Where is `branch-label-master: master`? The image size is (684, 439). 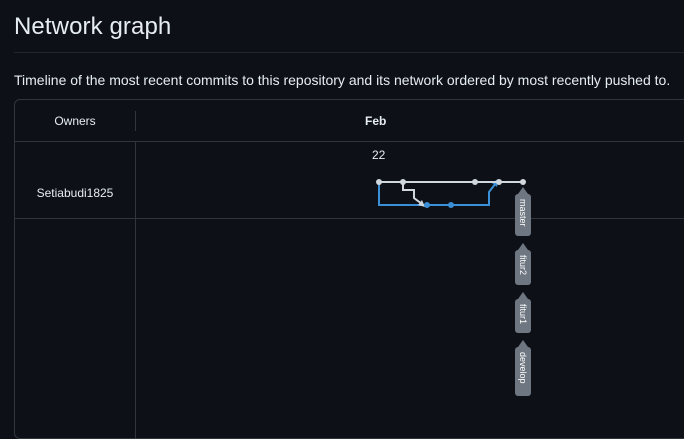 branch-label-master: master is located at coordinates (523, 211).